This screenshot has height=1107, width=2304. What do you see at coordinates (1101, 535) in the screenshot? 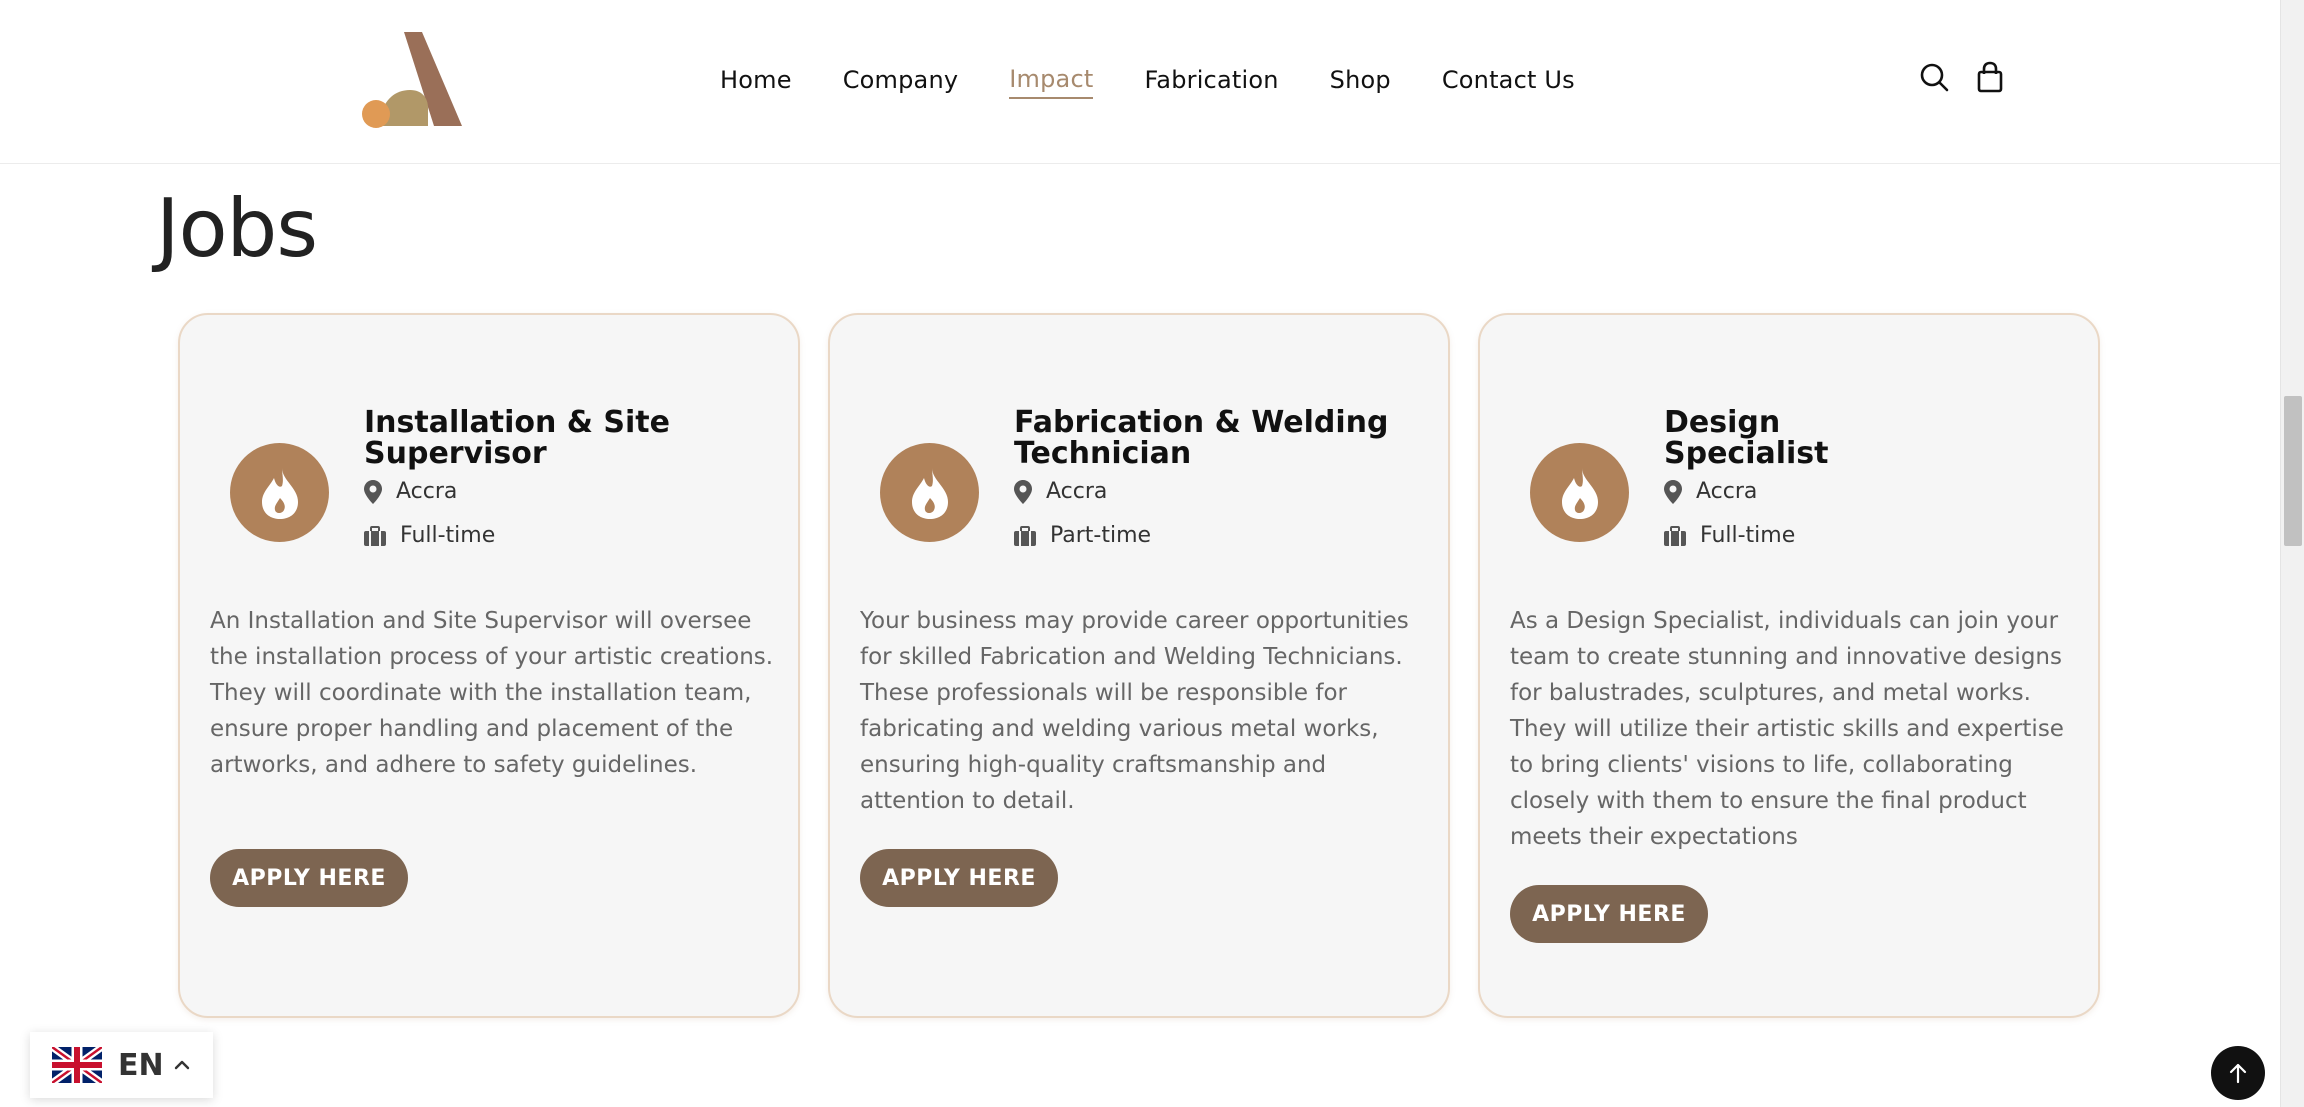
I see `job-type-text: Part-time` at bounding box center [1101, 535].